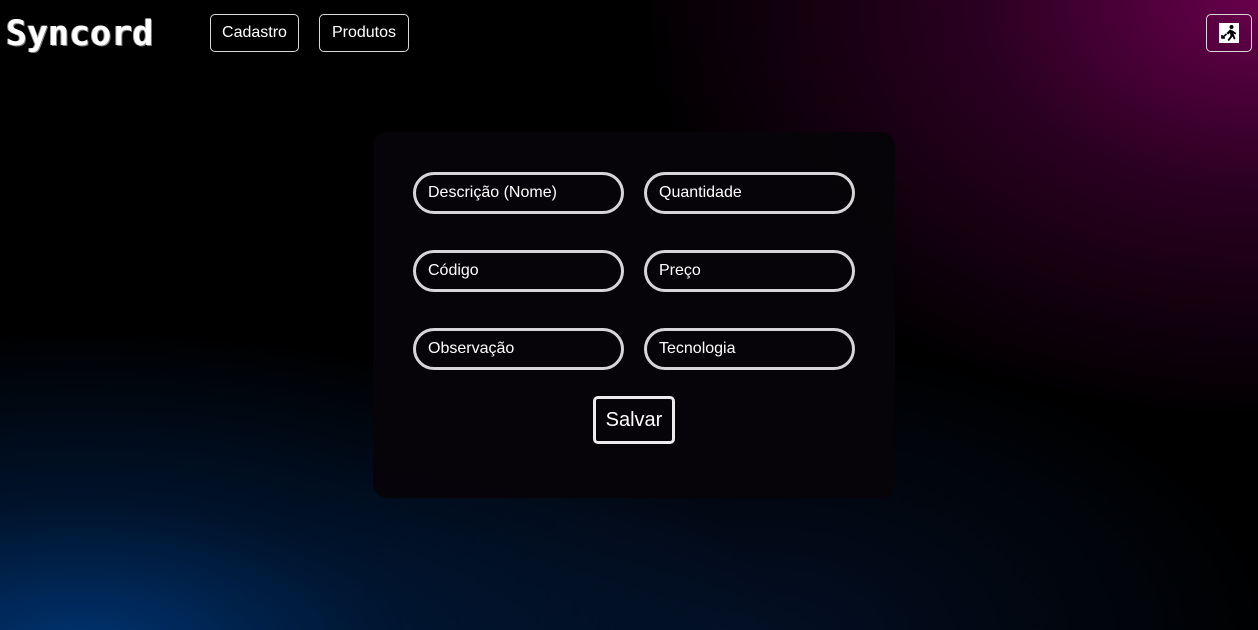  I want to click on save-button: Salvar, so click(634, 420).